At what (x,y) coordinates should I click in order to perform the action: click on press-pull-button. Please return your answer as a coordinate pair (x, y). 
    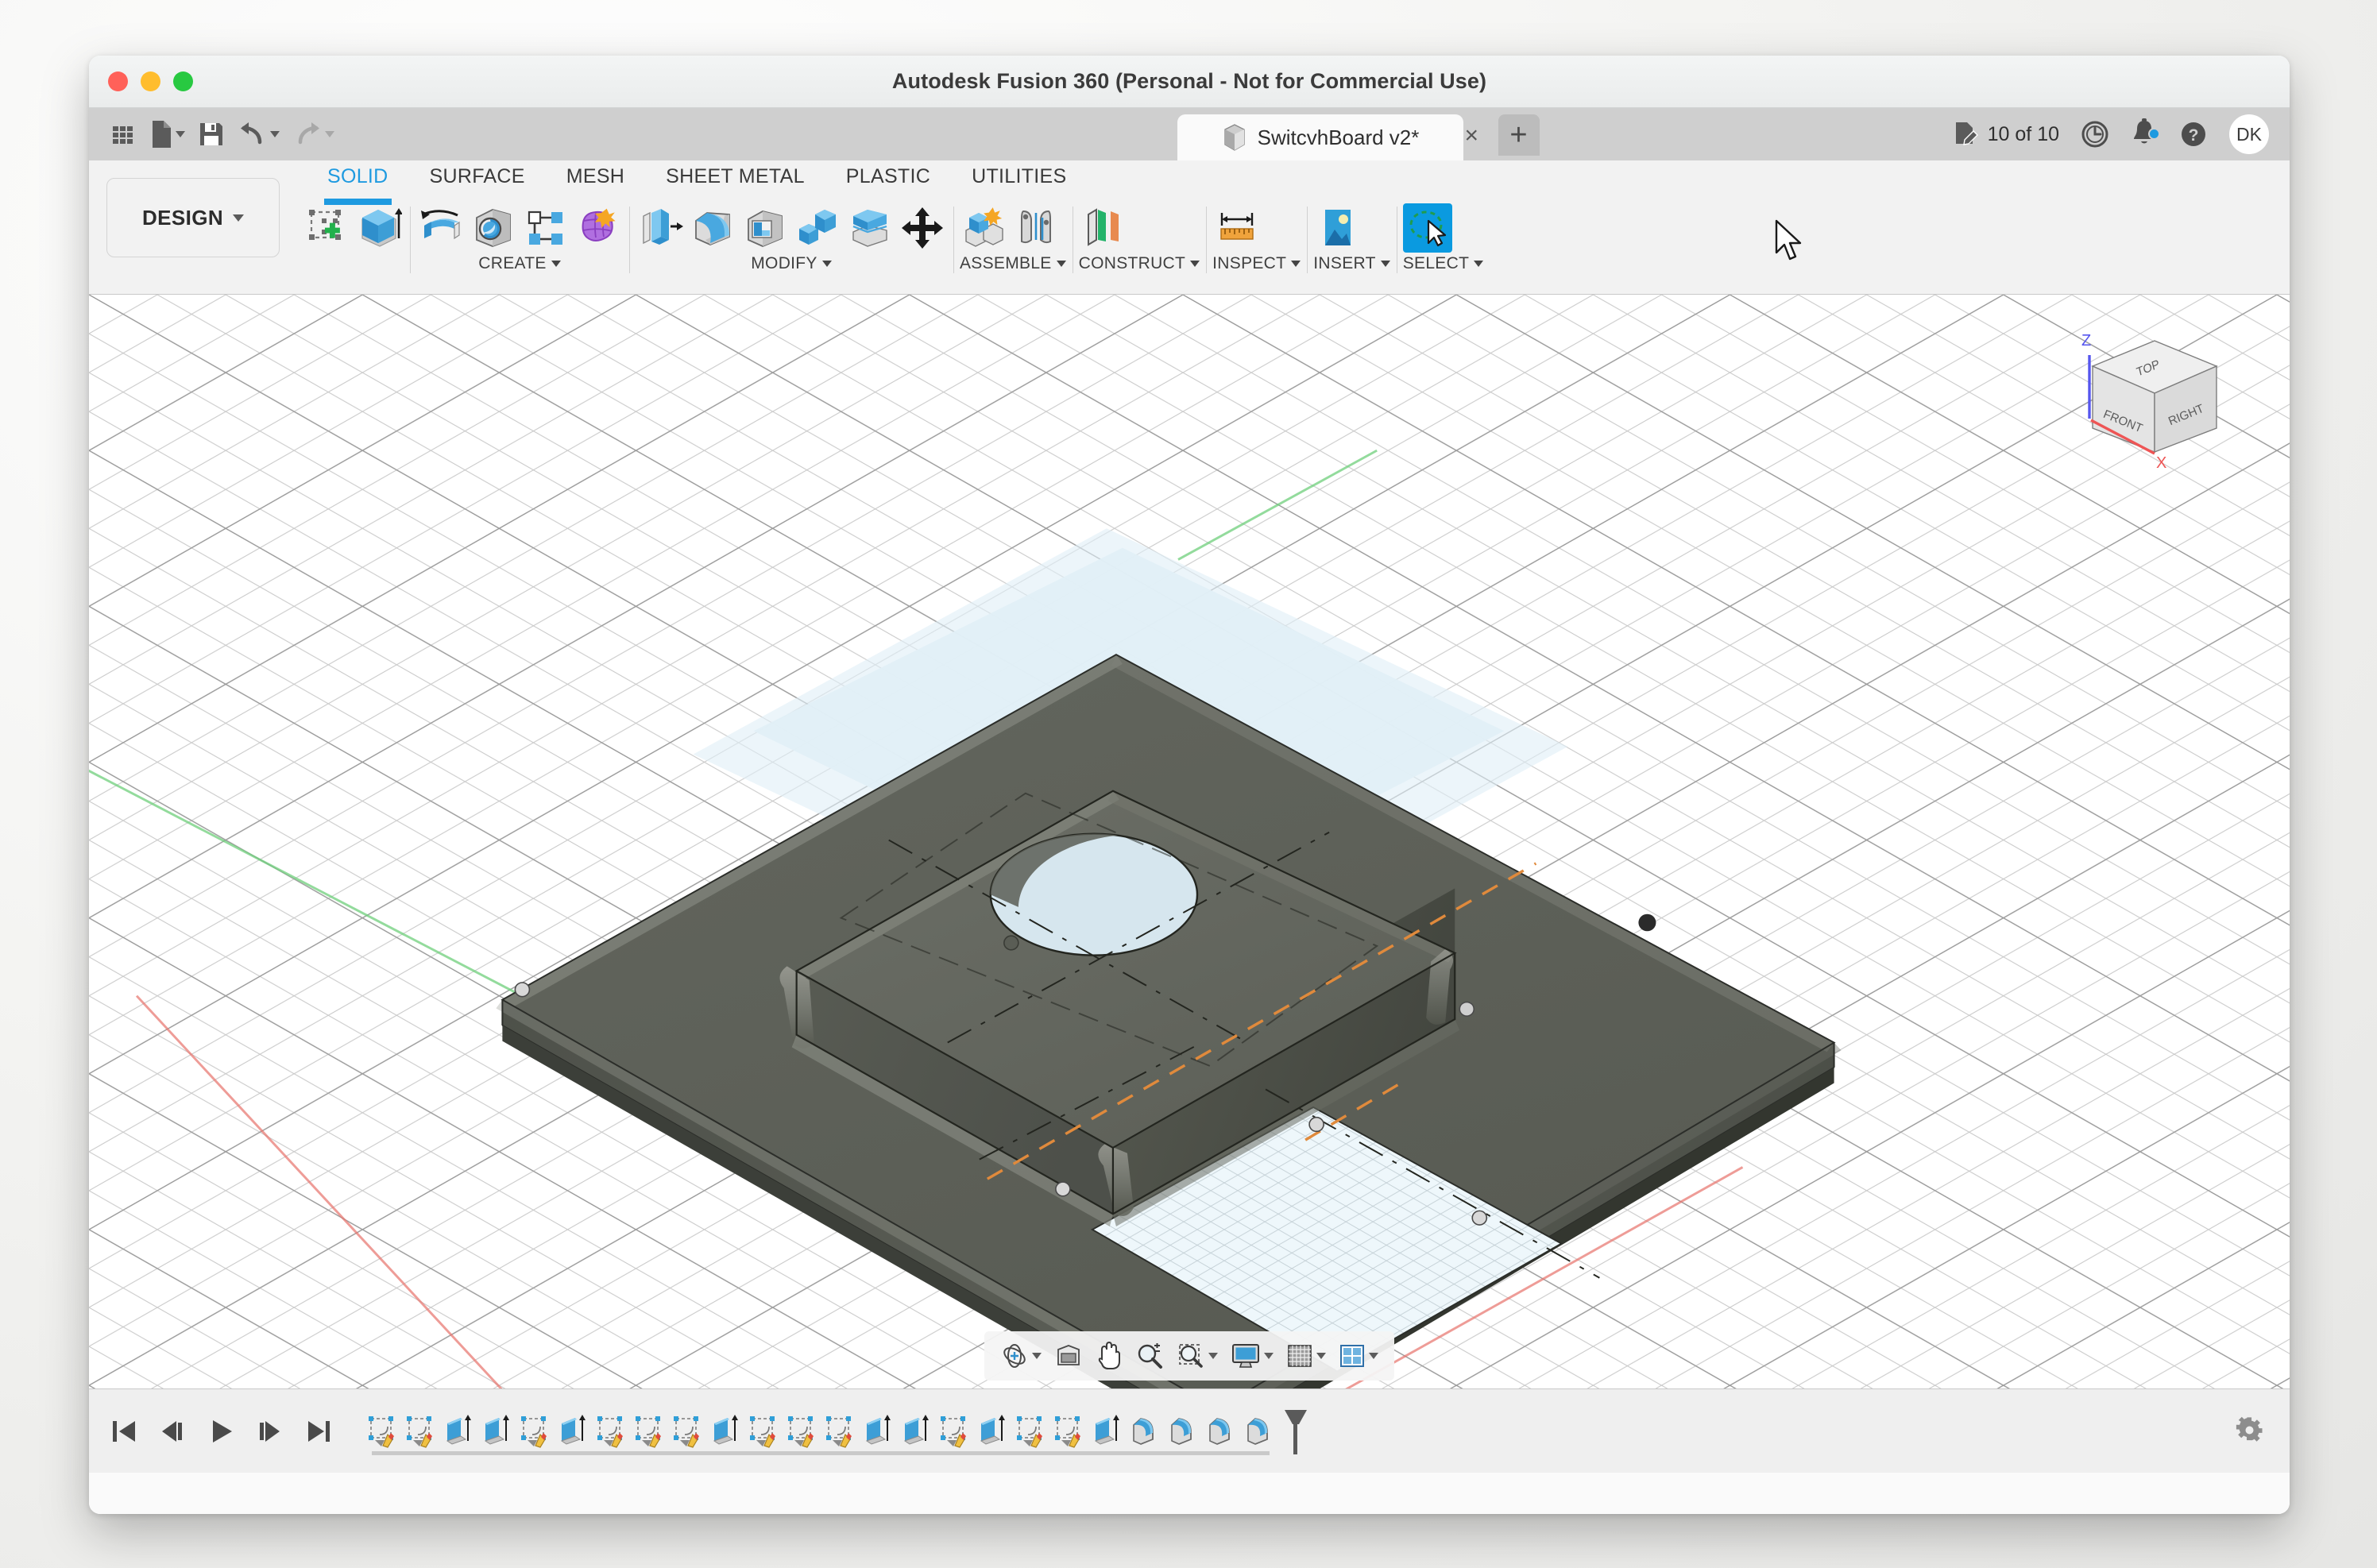
    Looking at the image, I should click on (660, 228).